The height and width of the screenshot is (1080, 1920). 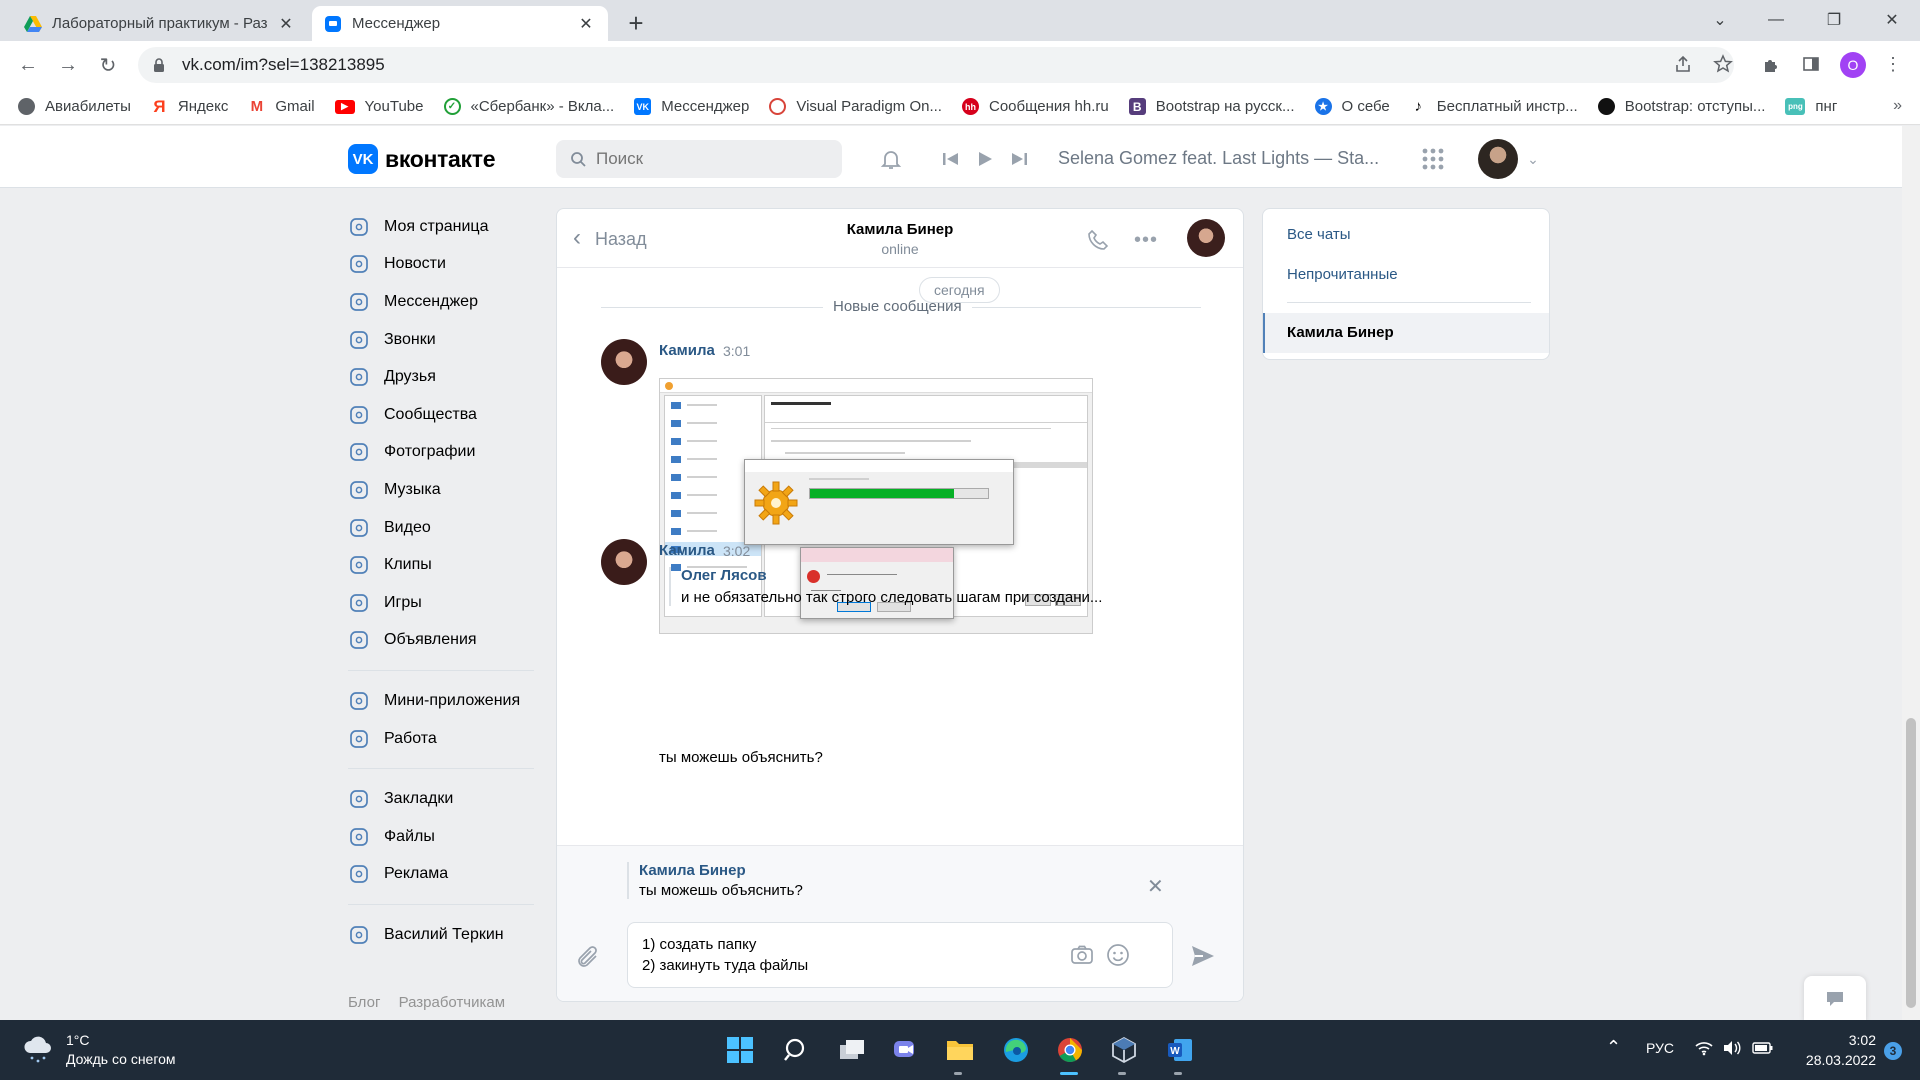 I want to click on services-grid-icon, so click(x=1433, y=159).